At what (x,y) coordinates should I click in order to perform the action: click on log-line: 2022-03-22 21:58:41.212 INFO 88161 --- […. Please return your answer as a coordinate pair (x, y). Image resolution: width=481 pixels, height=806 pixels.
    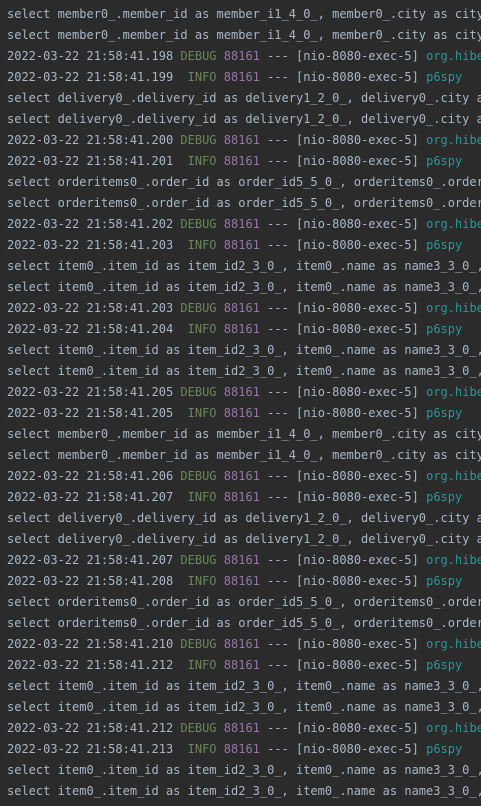
    Looking at the image, I should click on (240, 665).